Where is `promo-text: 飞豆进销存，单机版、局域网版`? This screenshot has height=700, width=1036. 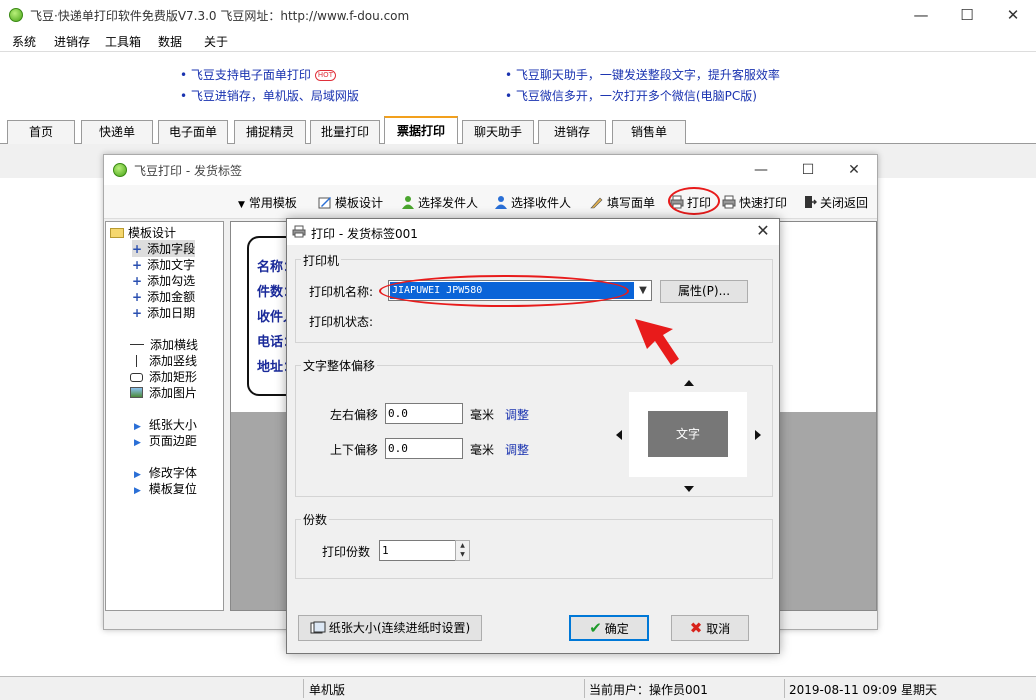
promo-text: 飞豆进销存，单机版、局域网版 is located at coordinates (275, 96).